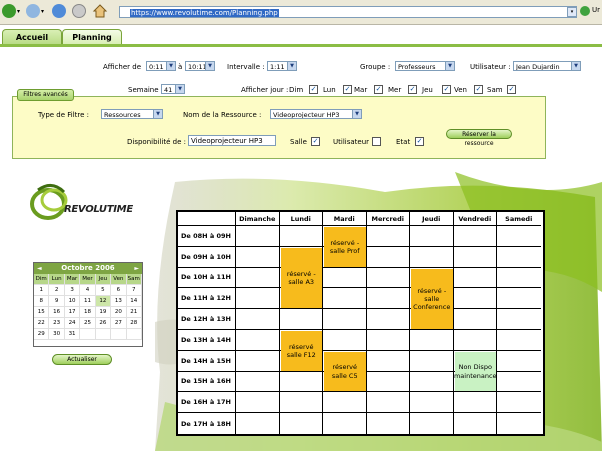 This screenshot has height=451, width=602. I want to click on actualiser-button: Actualiser, so click(82, 359).